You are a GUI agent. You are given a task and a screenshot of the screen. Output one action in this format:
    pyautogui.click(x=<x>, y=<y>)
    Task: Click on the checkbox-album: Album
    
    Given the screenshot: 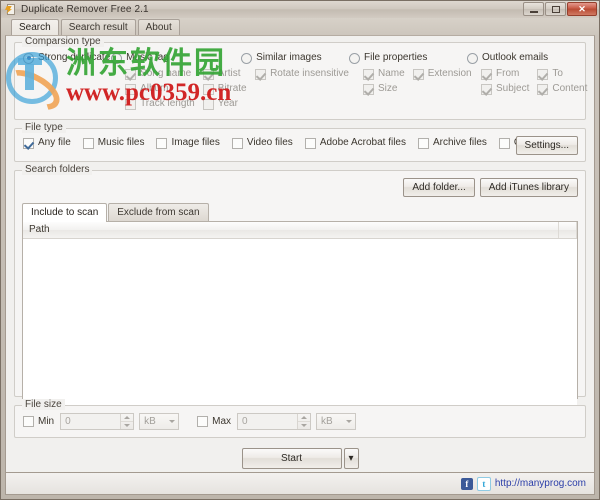 What is the action you would take?
    pyautogui.click(x=160, y=89)
    